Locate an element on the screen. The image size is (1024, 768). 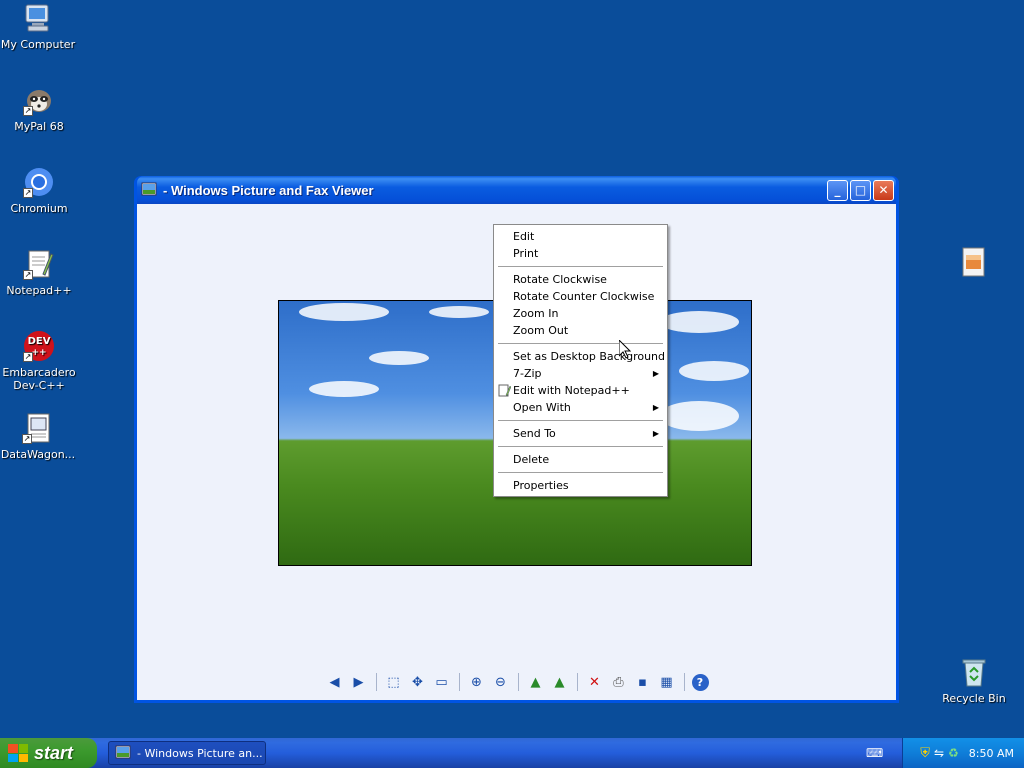
desktop-icon-label: Embarcadero Dev-C++ is located at coordinates (39, 379).